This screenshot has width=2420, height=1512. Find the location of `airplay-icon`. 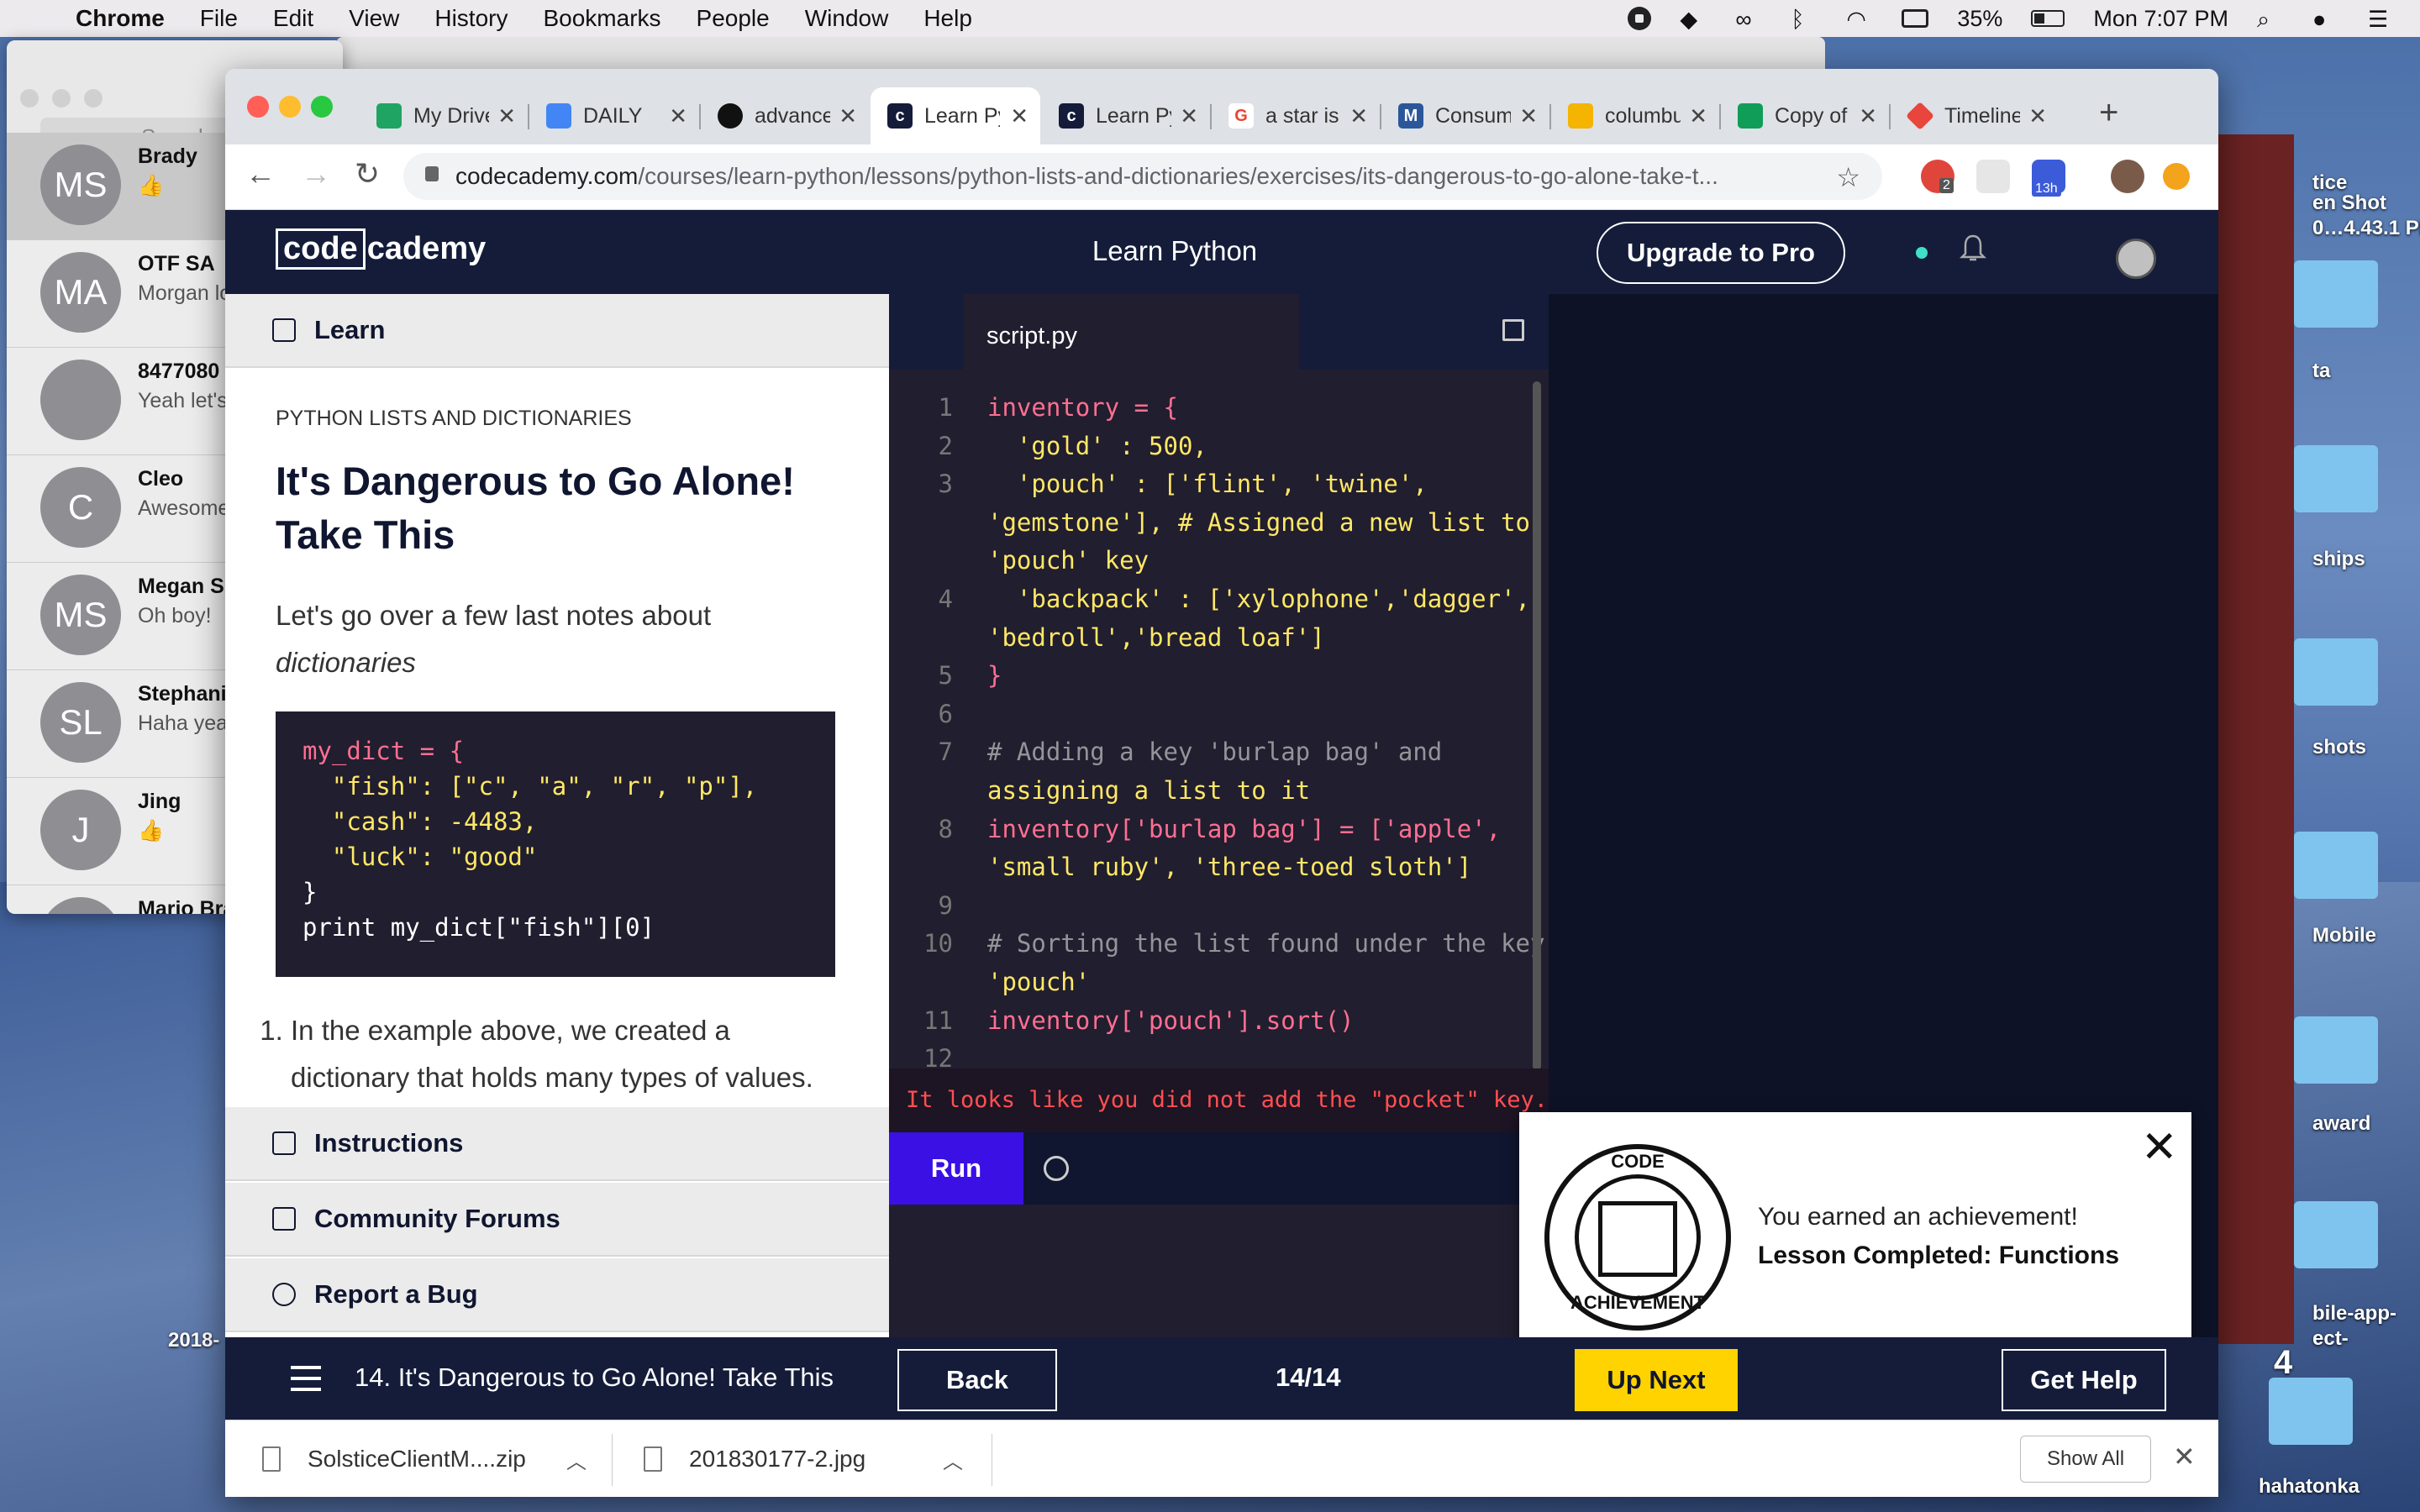

airplay-icon is located at coordinates (1916, 18).